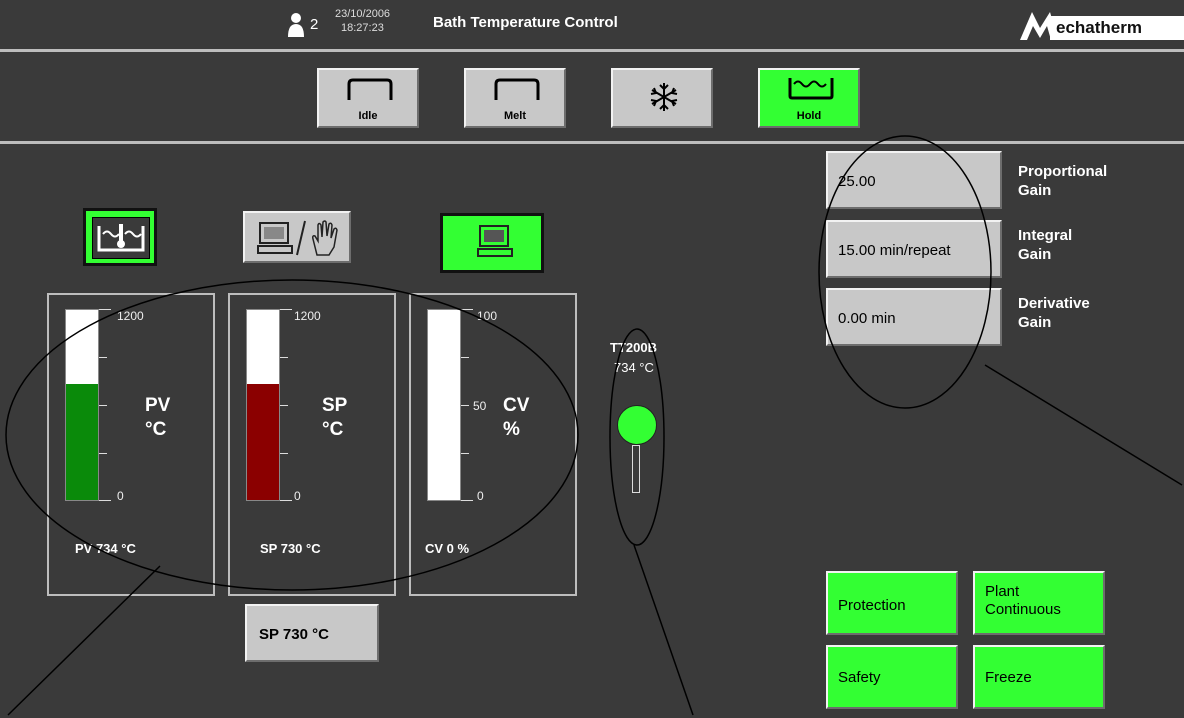 This screenshot has width=1184, height=718. What do you see at coordinates (130, 316) in the screenshot?
I see `pv-max-label: 1200` at bounding box center [130, 316].